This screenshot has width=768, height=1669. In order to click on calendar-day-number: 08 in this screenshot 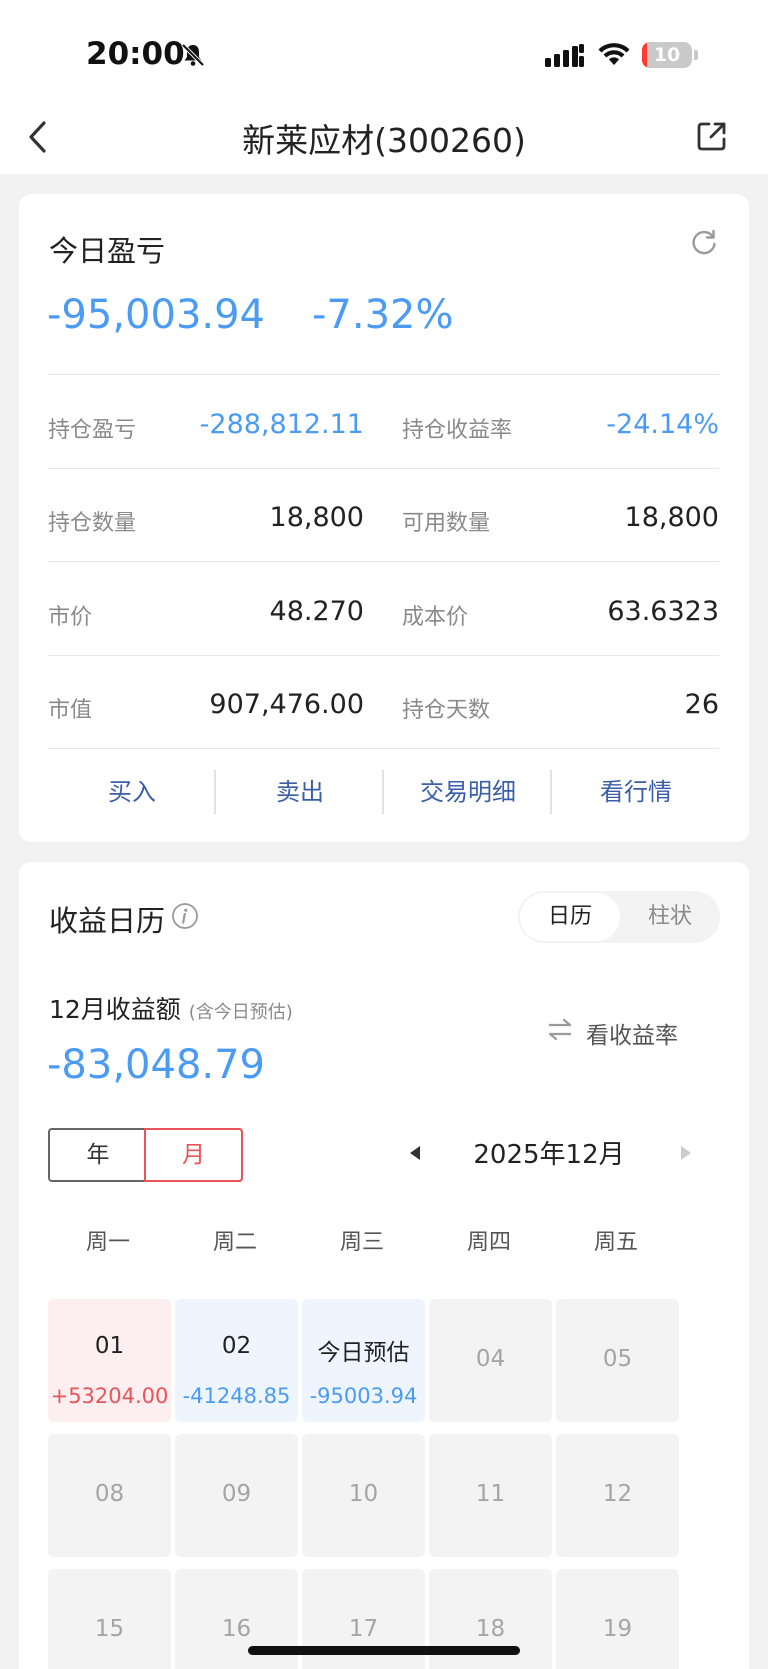, I will do `click(109, 1494)`.